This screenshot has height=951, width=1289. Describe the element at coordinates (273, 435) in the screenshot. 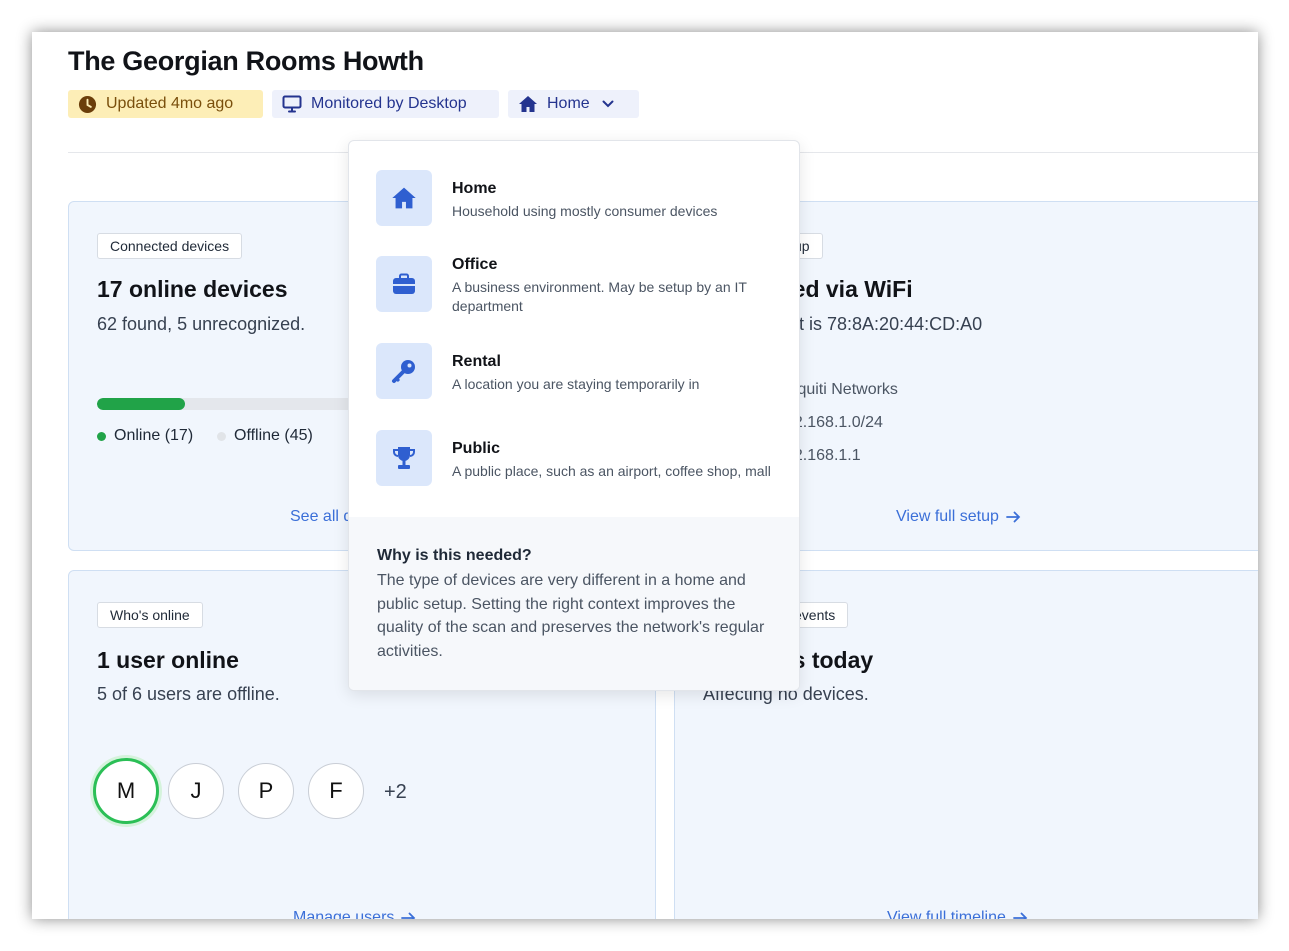

I see `legend-offline-label: Offline (45)` at that location.